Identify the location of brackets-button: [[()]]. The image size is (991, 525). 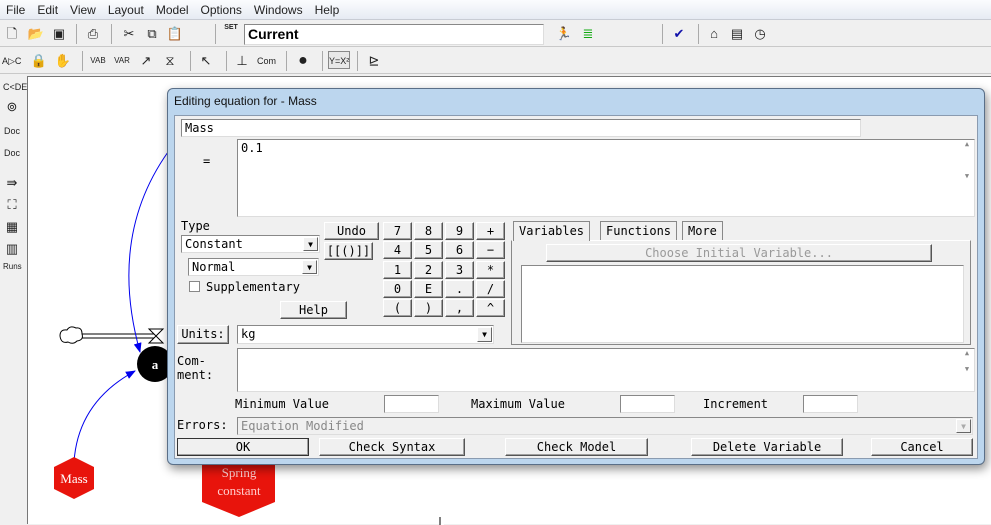
(348, 251).